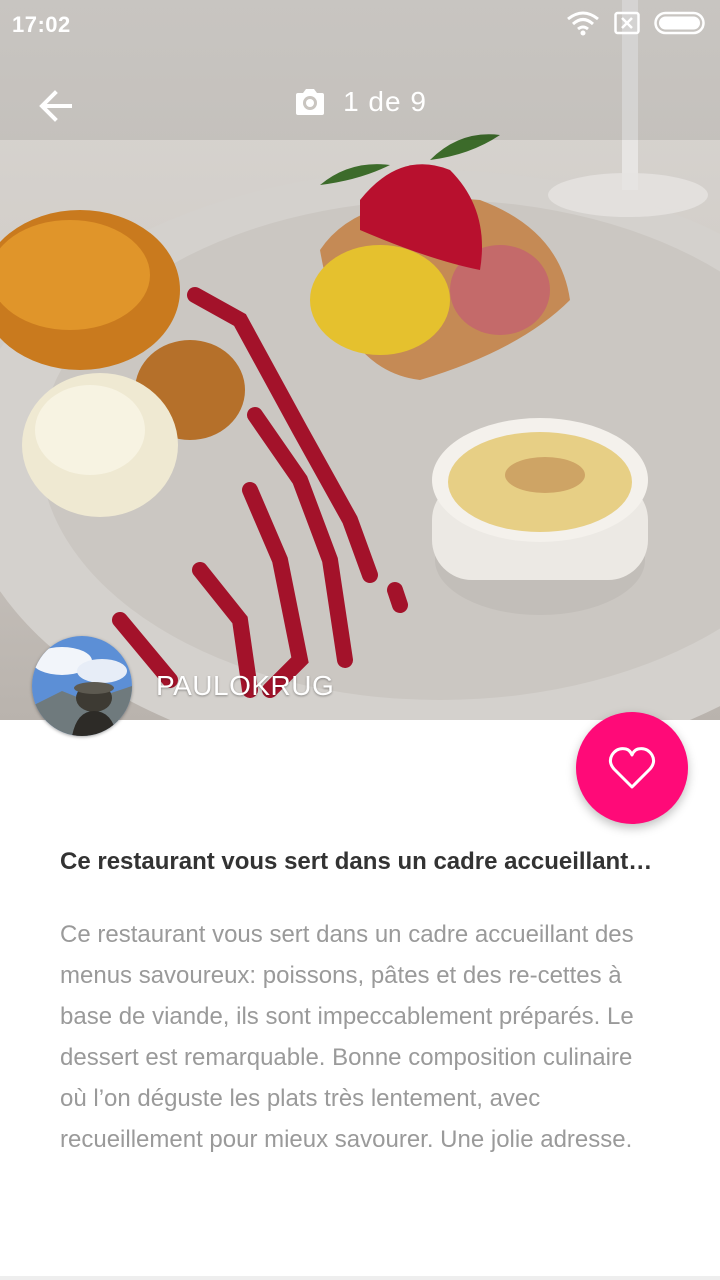 This screenshot has width=720, height=1280. I want to click on battery-icon, so click(679, 23).